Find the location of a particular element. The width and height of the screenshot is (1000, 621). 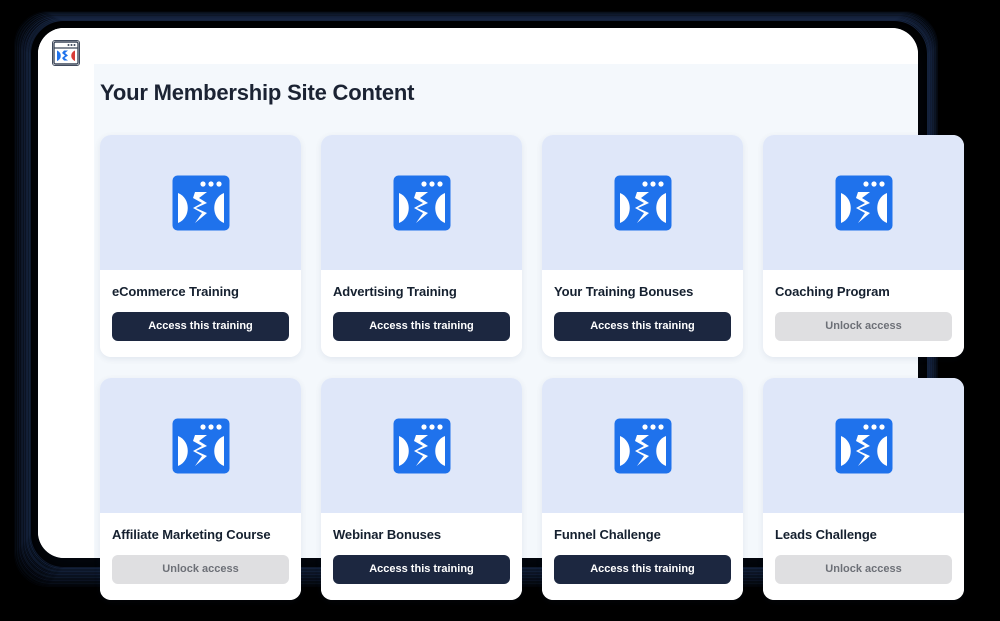

content-card: Coaching Program Unlock access is located at coordinates (863, 246).